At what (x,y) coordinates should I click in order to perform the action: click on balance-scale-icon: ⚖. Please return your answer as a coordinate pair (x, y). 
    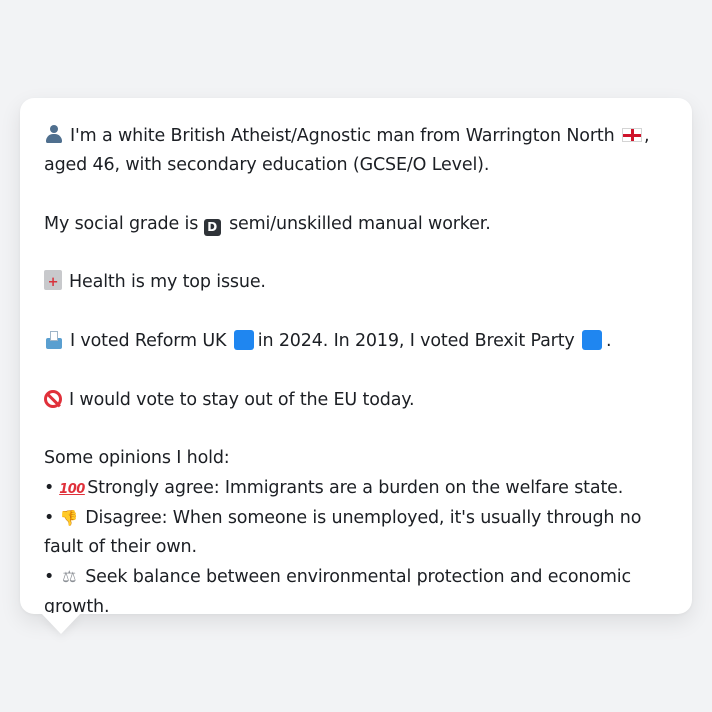
    Looking at the image, I should click on (69, 577).